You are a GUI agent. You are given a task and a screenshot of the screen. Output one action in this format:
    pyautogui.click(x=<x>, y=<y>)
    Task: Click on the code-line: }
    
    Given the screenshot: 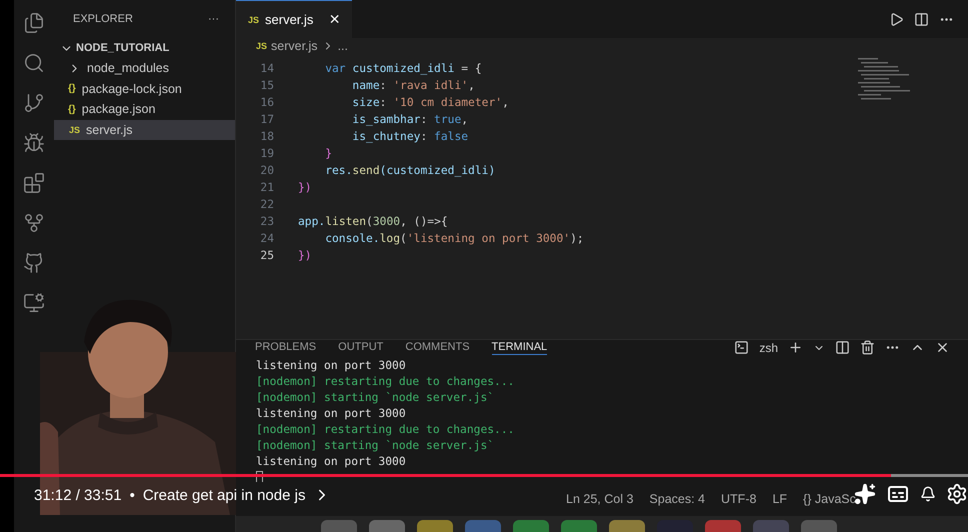 What is the action you would take?
    pyautogui.click(x=328, y=153)
    